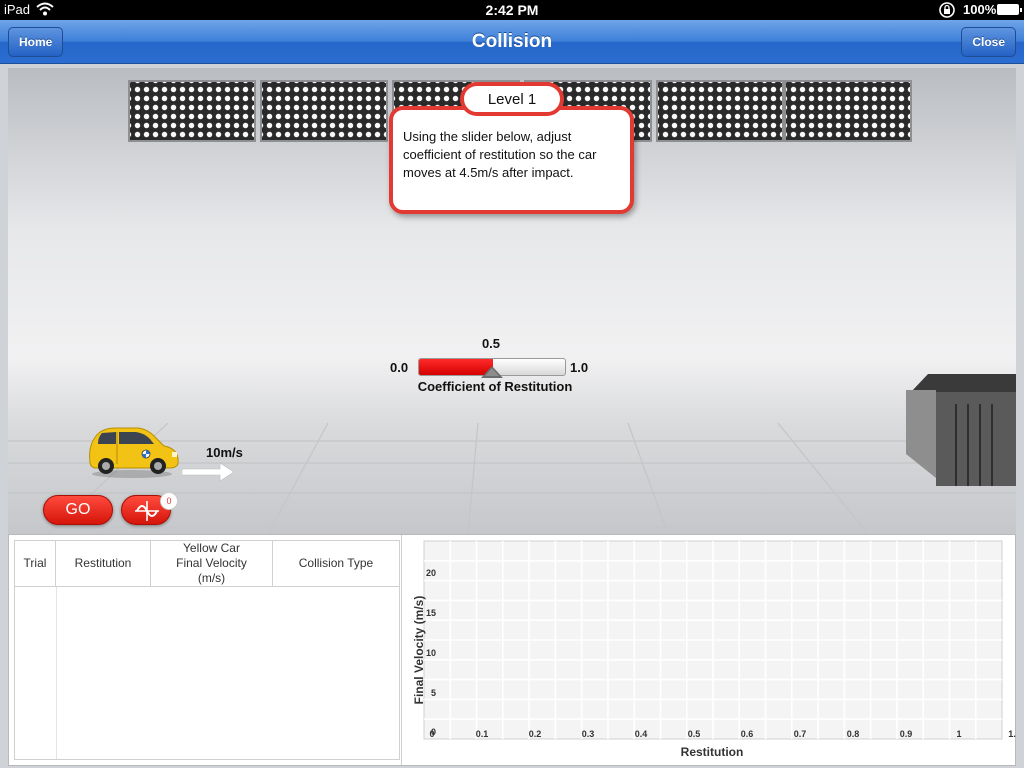  I want to click on graph-x-tick-label: 0.5, so click(694, 734).